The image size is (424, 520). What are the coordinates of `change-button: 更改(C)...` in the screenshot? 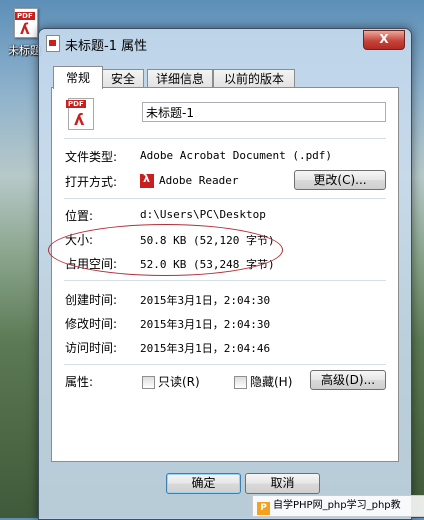 It's located at (340, 180).